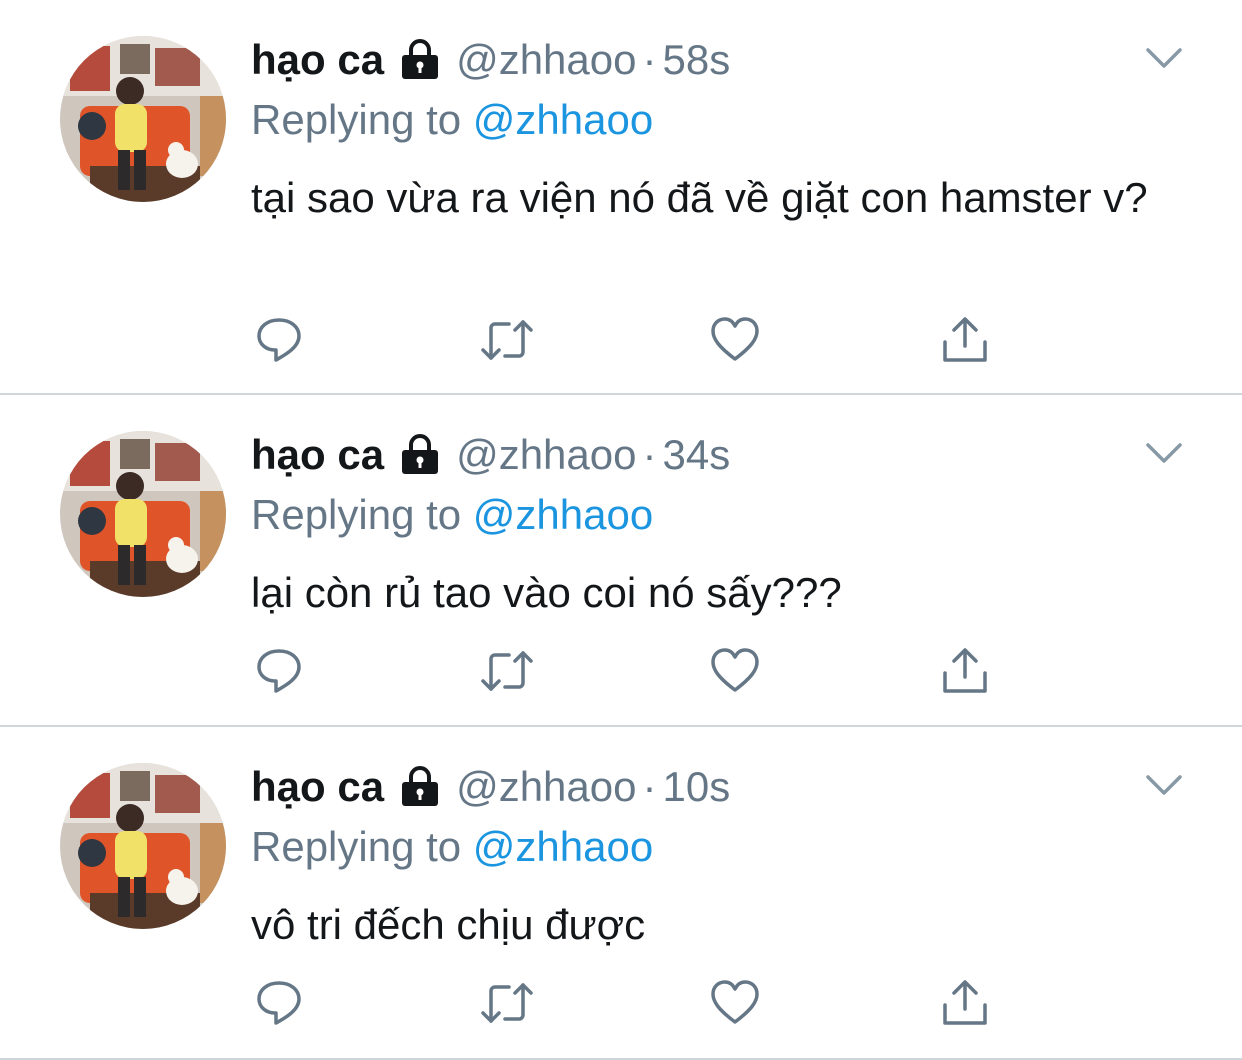 This screenshot has height=1060, width=1242. I want to click on timestamp: 34s, so click(697, 455).